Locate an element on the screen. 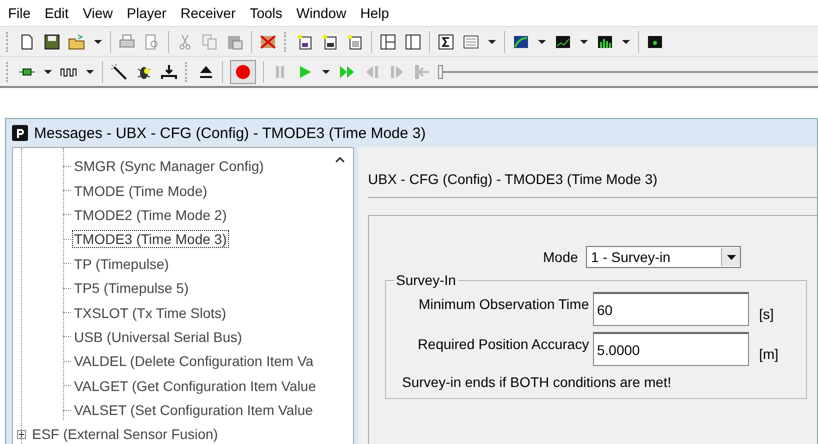  menu-item: File is located at coordinates (19, 13).